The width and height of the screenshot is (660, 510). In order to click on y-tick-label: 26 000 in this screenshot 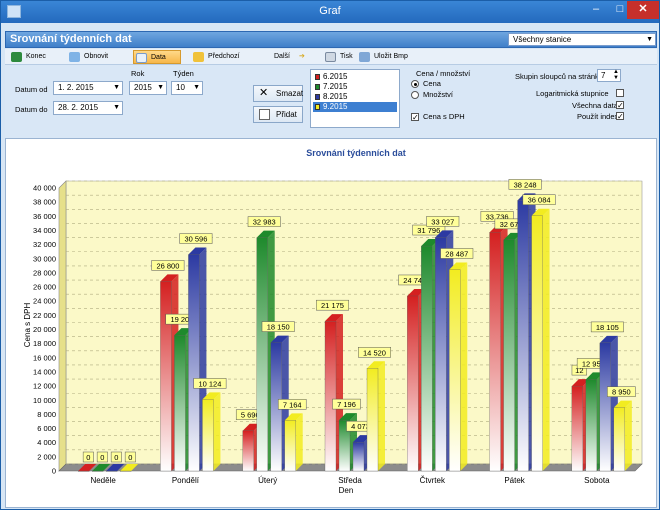, I will do `click(44, 287)`.